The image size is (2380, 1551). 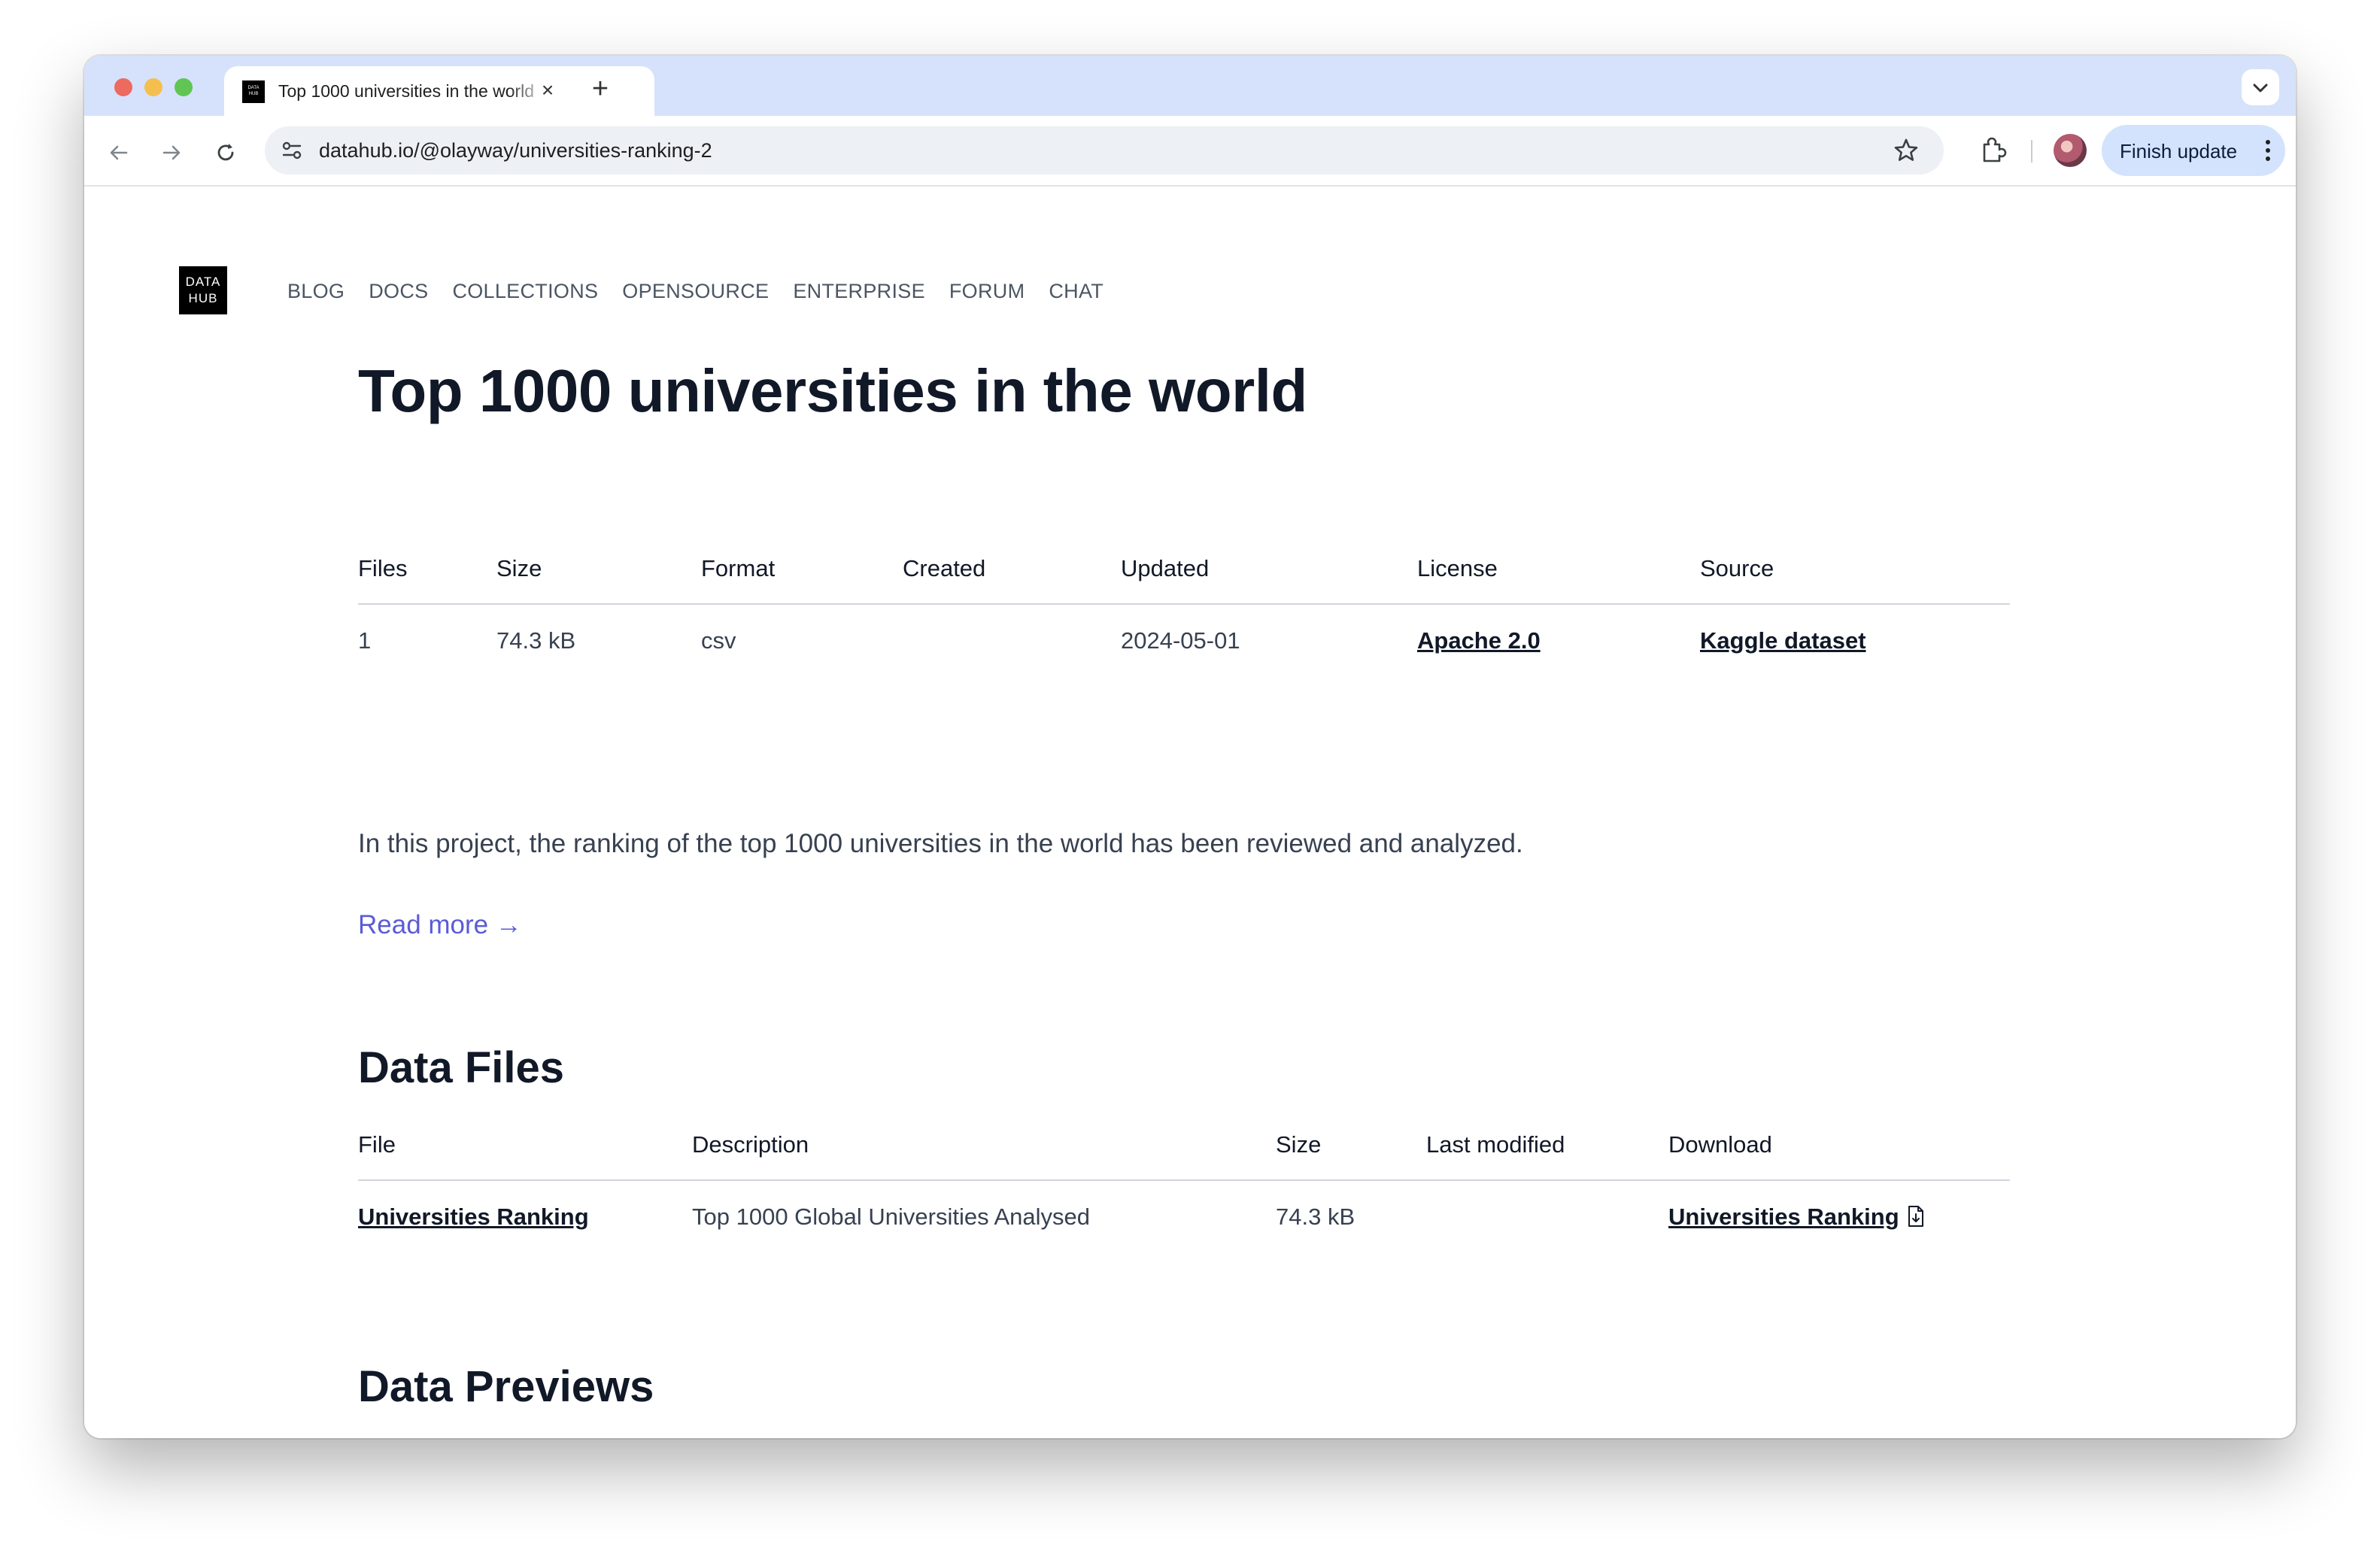 What do you see at coordinates (984, 1156) in the screenshot?
I see `header-description: Description` at bounding box center [984, 1156].